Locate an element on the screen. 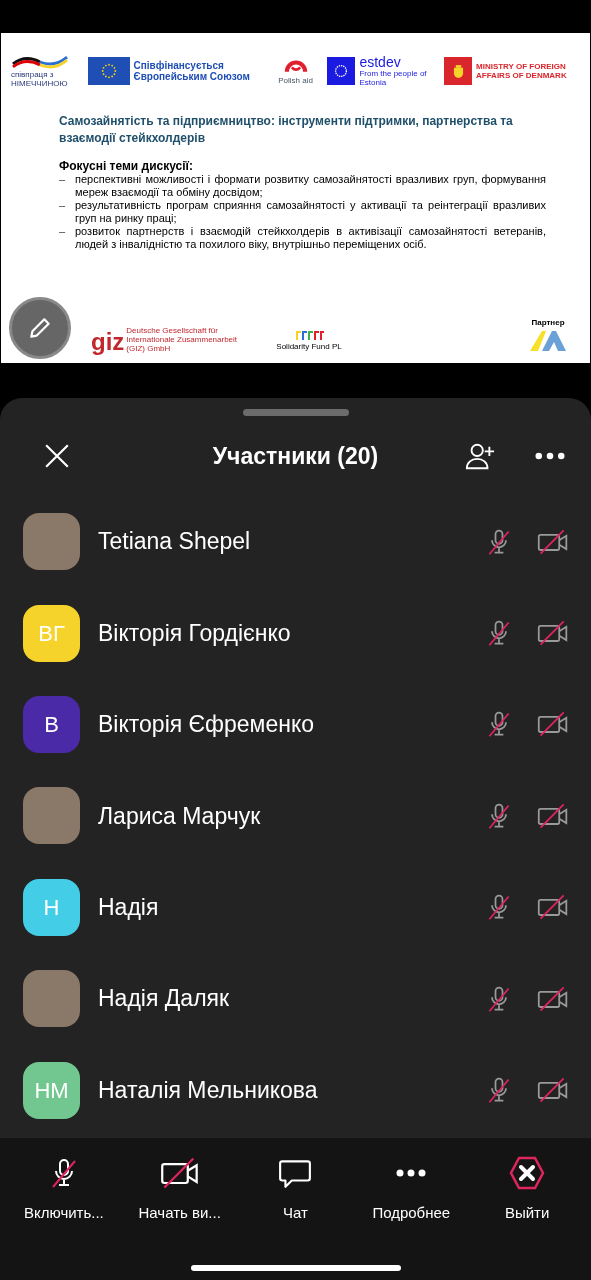 The height and width of the screenshot is (1280, 591). colored-figures-icon is located at coordinates (309, 335).